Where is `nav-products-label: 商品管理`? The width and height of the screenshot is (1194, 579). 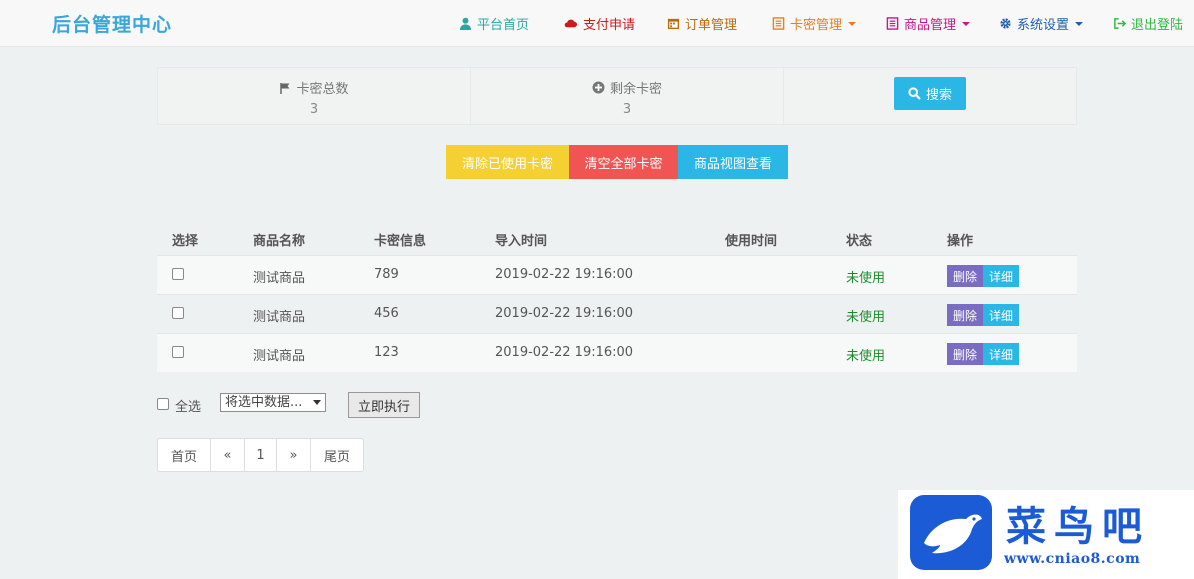
nav-products-label: 商品管理 is located at coordinates (930, 25).